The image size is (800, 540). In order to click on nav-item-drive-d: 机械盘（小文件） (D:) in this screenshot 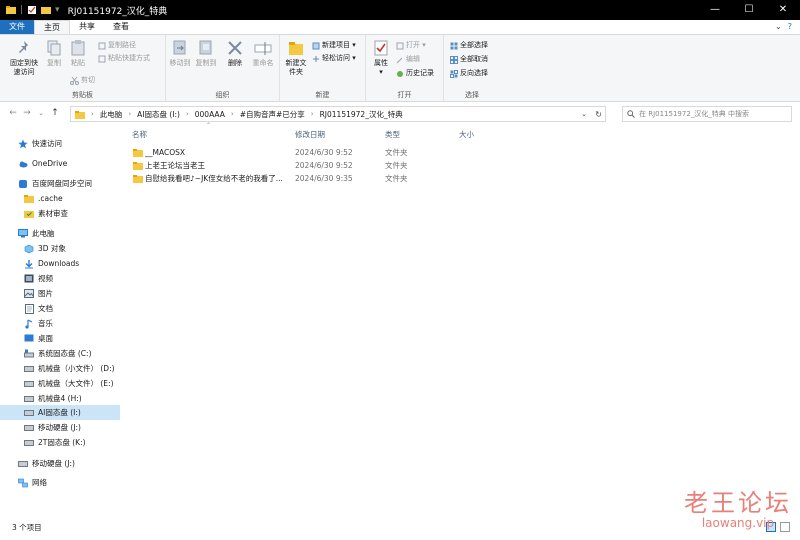, I will do `click(60, 368)`.